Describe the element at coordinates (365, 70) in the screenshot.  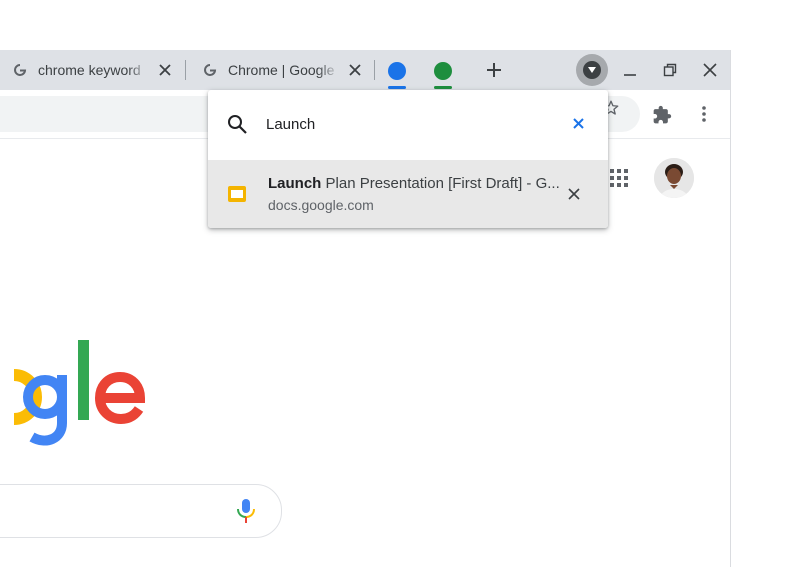
I see `tab-strip: chrome keyword Chrome | Google` at that location.